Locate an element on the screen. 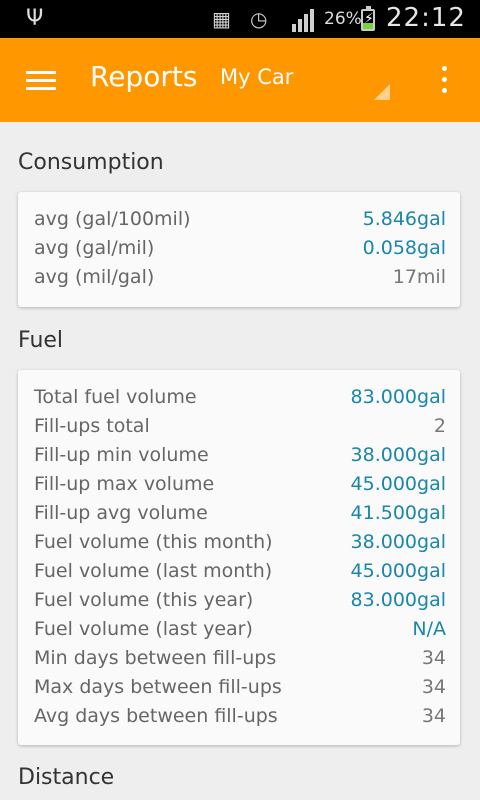 The width and height of the screenshot is (480, 800). stat-row: Fuel volume (this year) 83.000gal is located at coordinates (240, 603).